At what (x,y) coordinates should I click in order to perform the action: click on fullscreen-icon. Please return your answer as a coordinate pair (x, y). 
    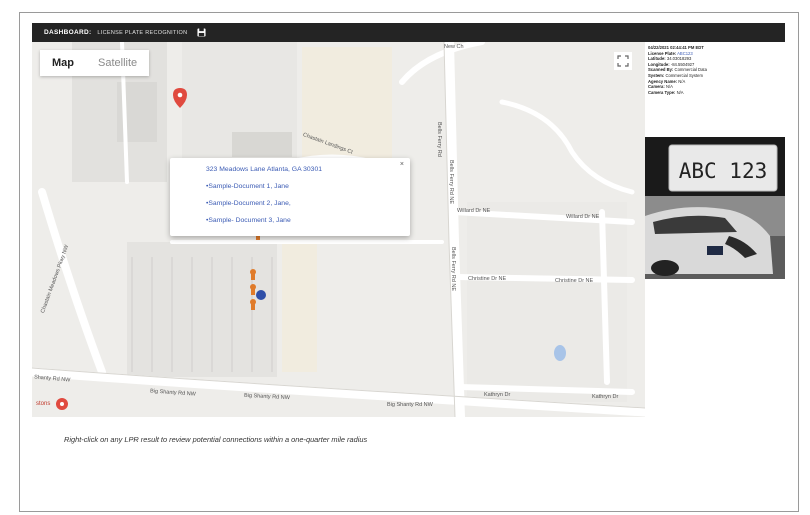
    Looking at the image, I should click on (623, 61).